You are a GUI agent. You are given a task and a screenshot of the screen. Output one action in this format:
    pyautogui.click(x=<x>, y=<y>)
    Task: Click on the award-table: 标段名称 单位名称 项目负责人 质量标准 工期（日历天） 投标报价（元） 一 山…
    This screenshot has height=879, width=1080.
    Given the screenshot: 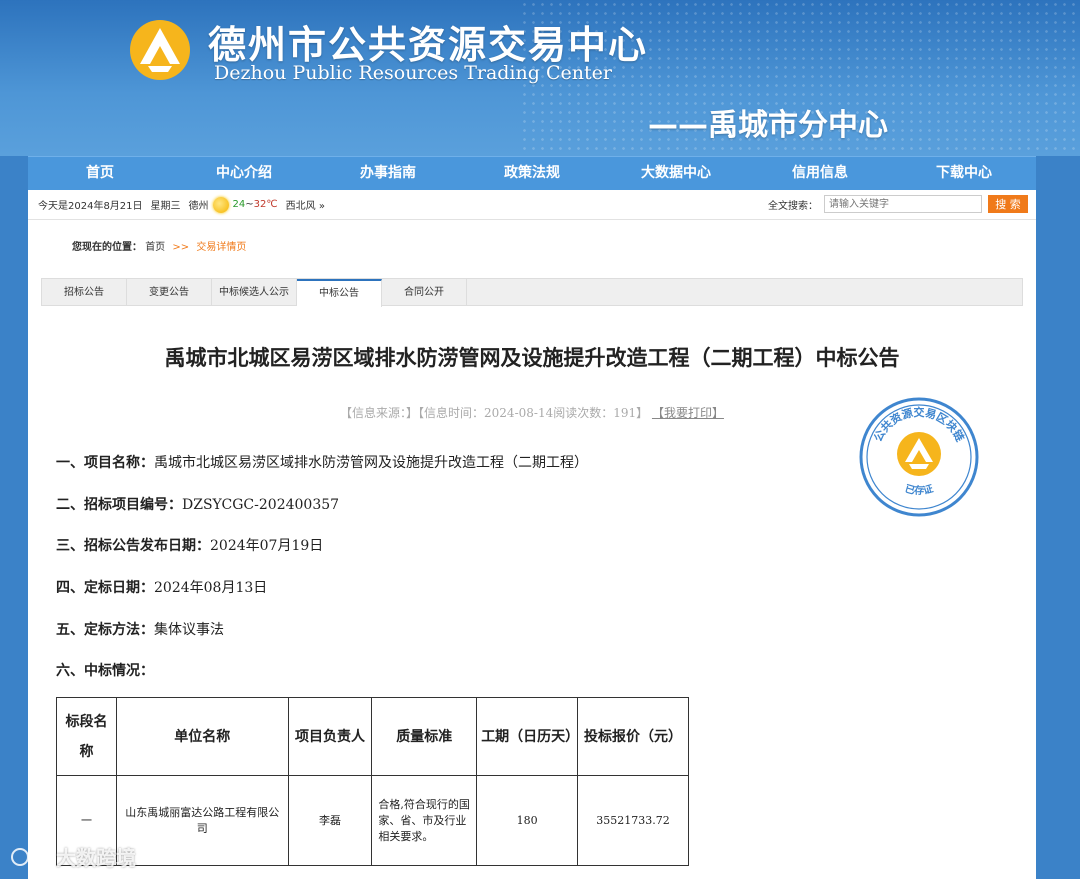 What is the action you would take?
    pyautogui.click(x=372, y=781)
    